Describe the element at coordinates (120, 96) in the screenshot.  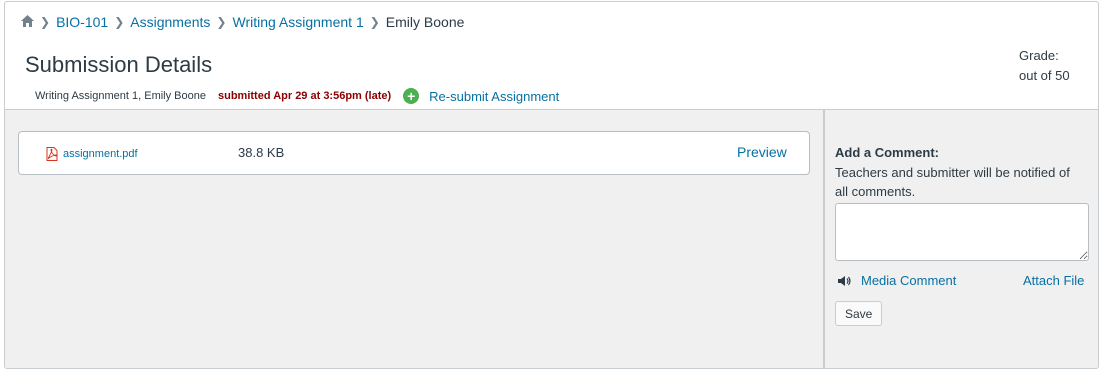
I see `submission-meta: Writing Assignment 1, Emily Boone` at that location.